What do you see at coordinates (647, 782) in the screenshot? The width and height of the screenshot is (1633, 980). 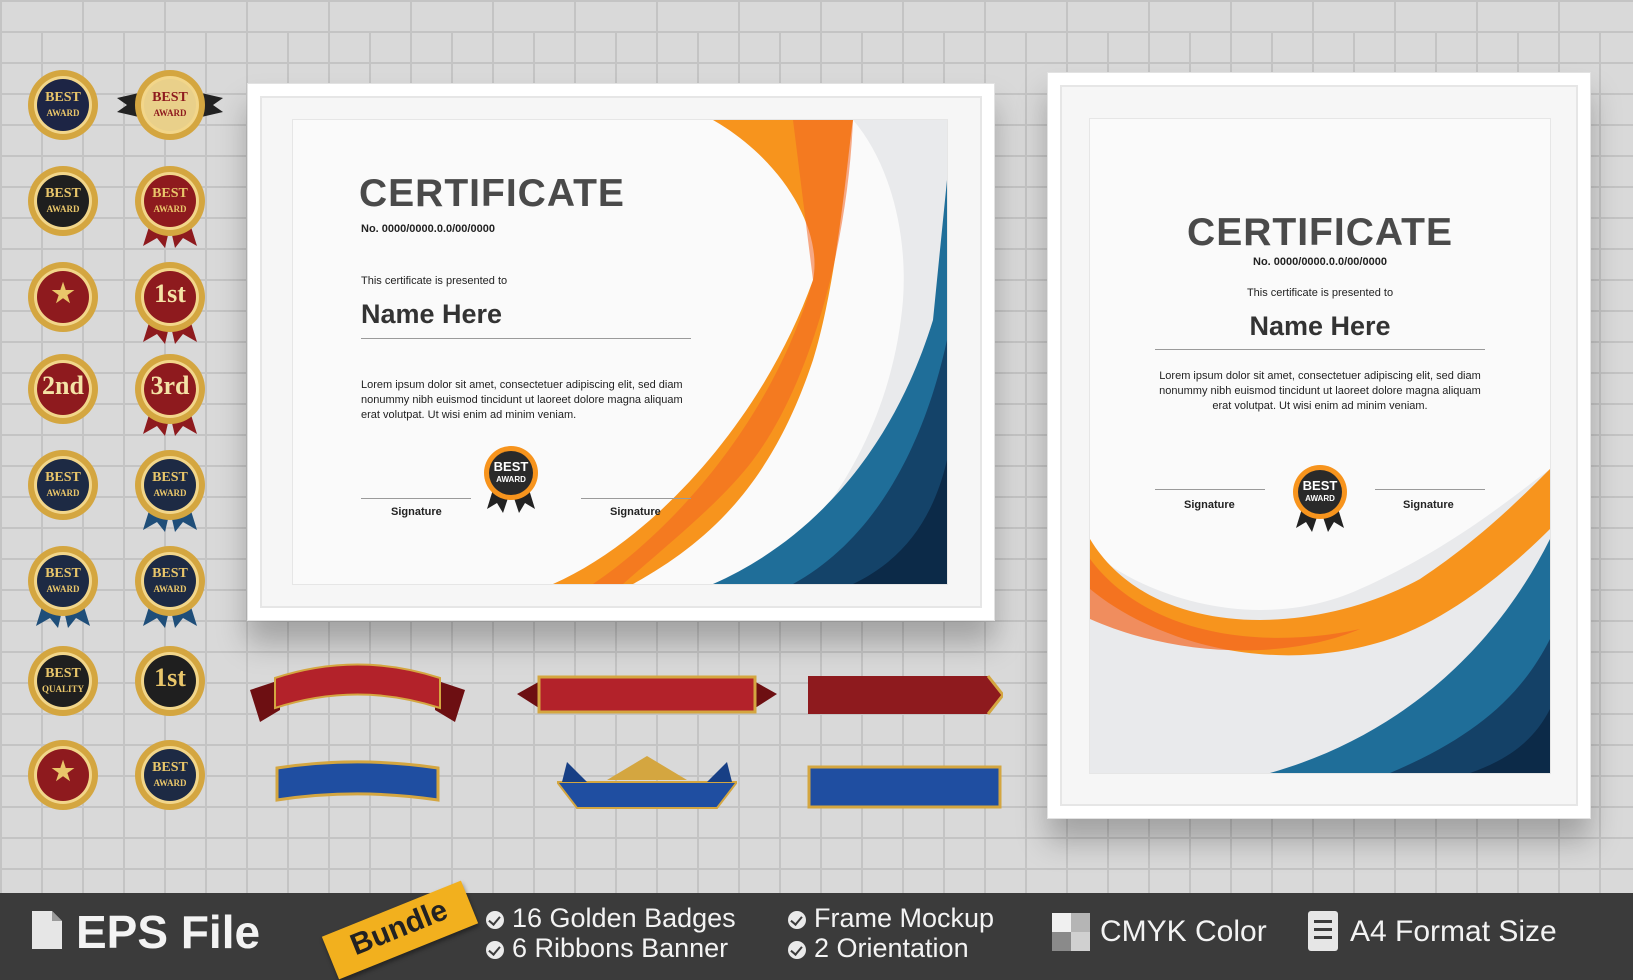 I see `blue-folded-ribbon` at bounding box center [647, 782].